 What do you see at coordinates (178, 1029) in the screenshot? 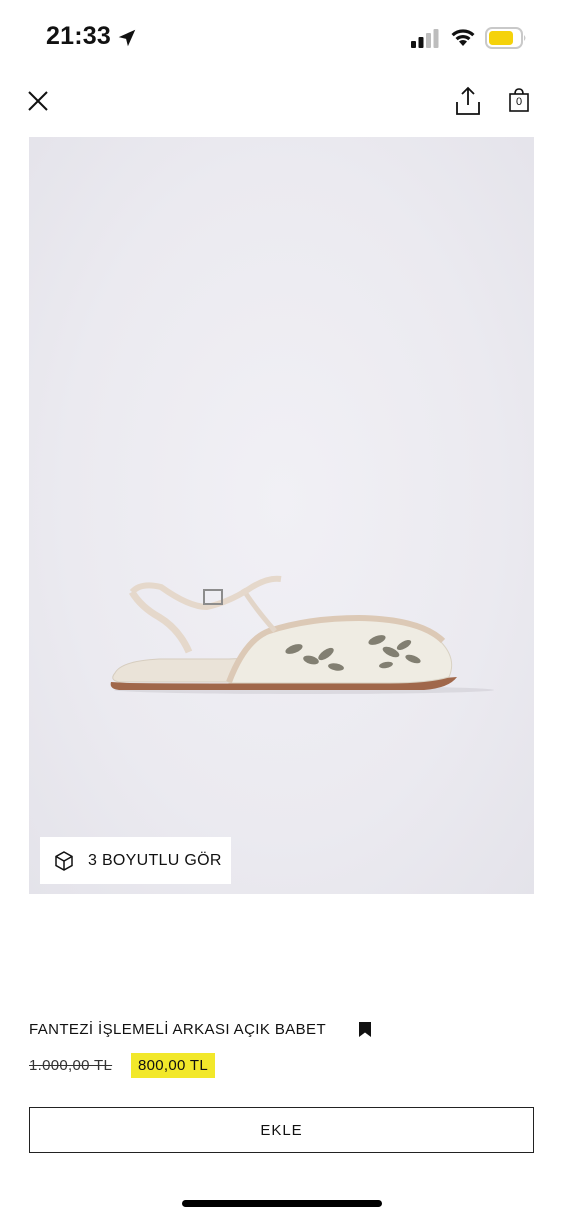
I see `product-name: FANTEZİ İŞLEMELİ ARKASI AÇIK BABET` at bounding box center [178, 1029].